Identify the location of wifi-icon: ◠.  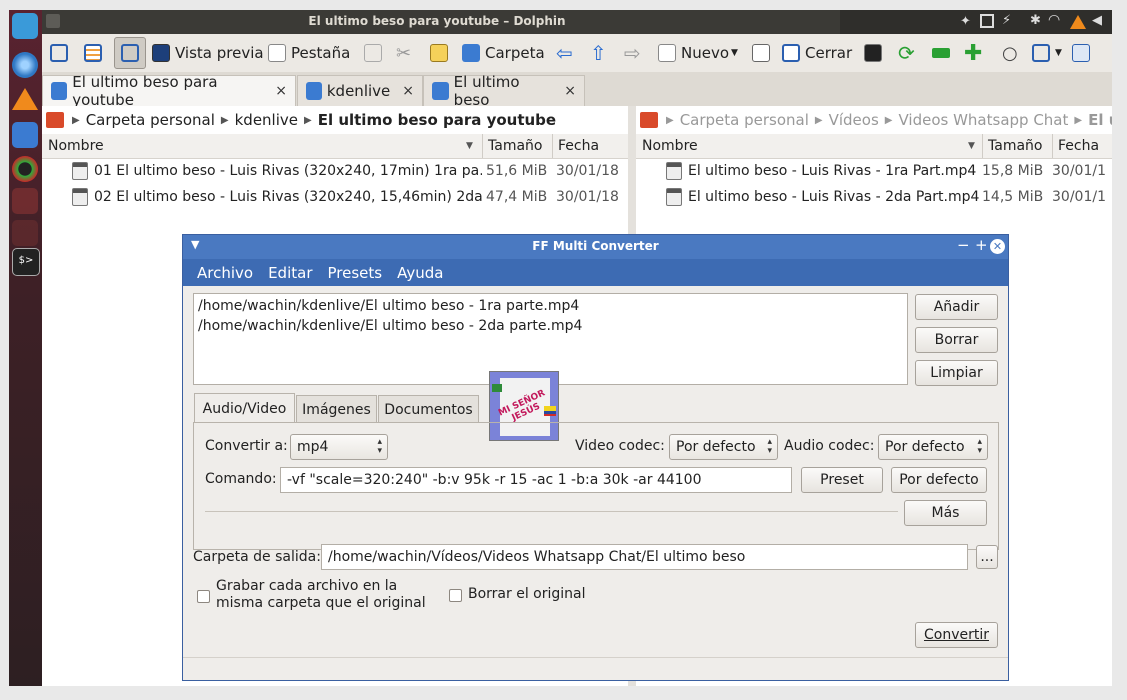
(1054, 20).